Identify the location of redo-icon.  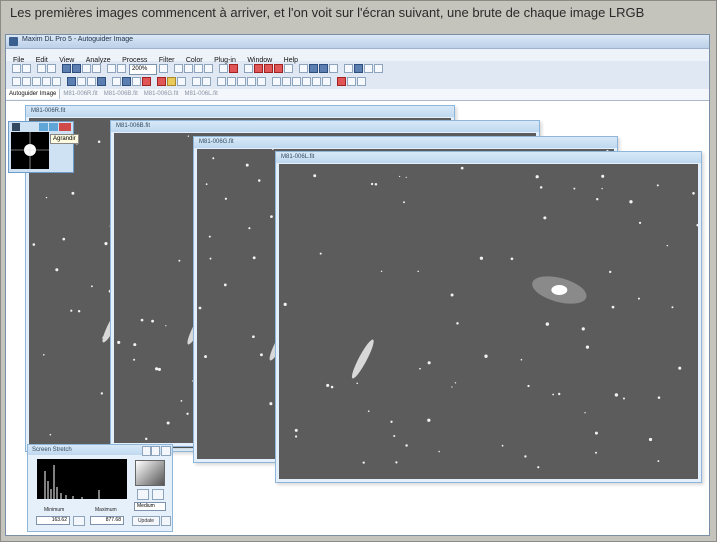
(51, 68).